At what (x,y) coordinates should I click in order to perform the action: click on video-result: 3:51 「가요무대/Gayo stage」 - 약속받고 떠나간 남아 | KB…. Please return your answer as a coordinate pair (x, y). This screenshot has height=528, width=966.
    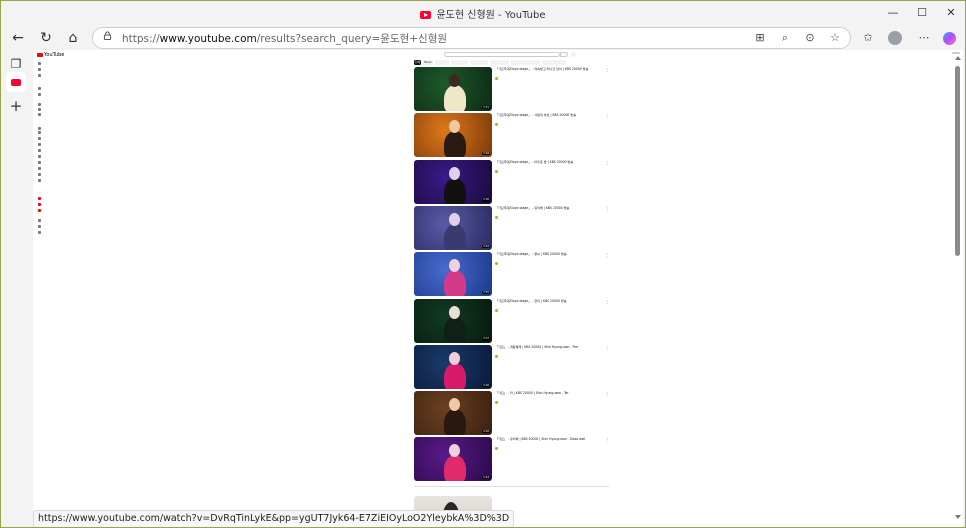
    Looking at the image, I should click on (511, 89).